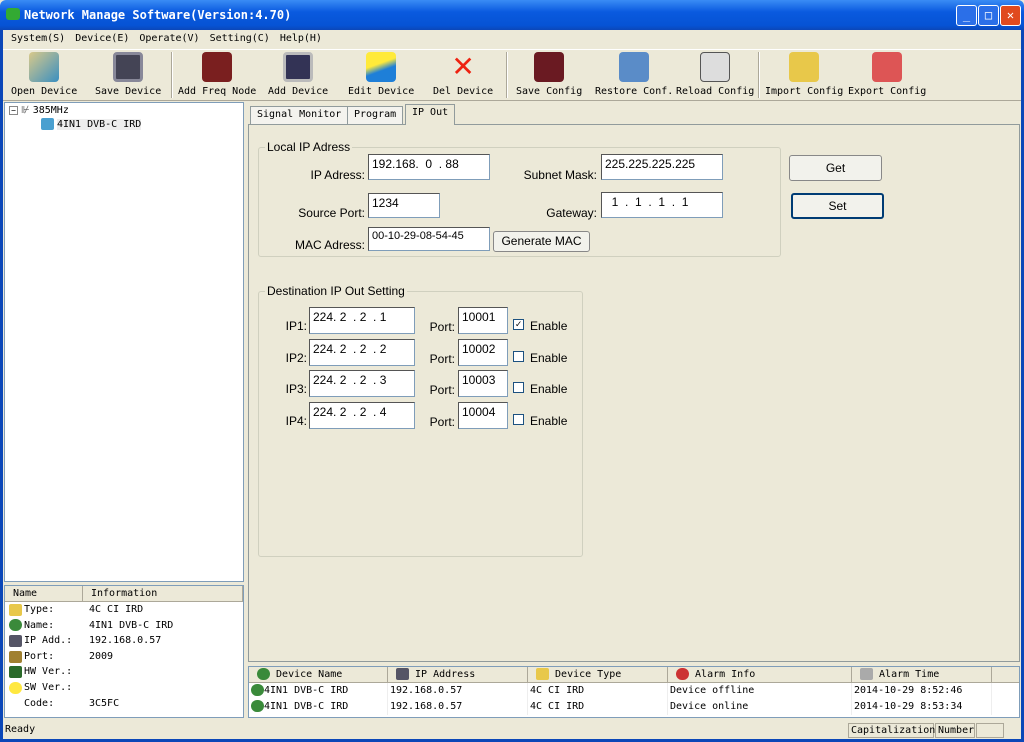 The image size is (1024, 742). Describe the element at coordinates (299, 115) in the screenshot. I see `tab-signal-monitor: Signal Monitor` at that location.